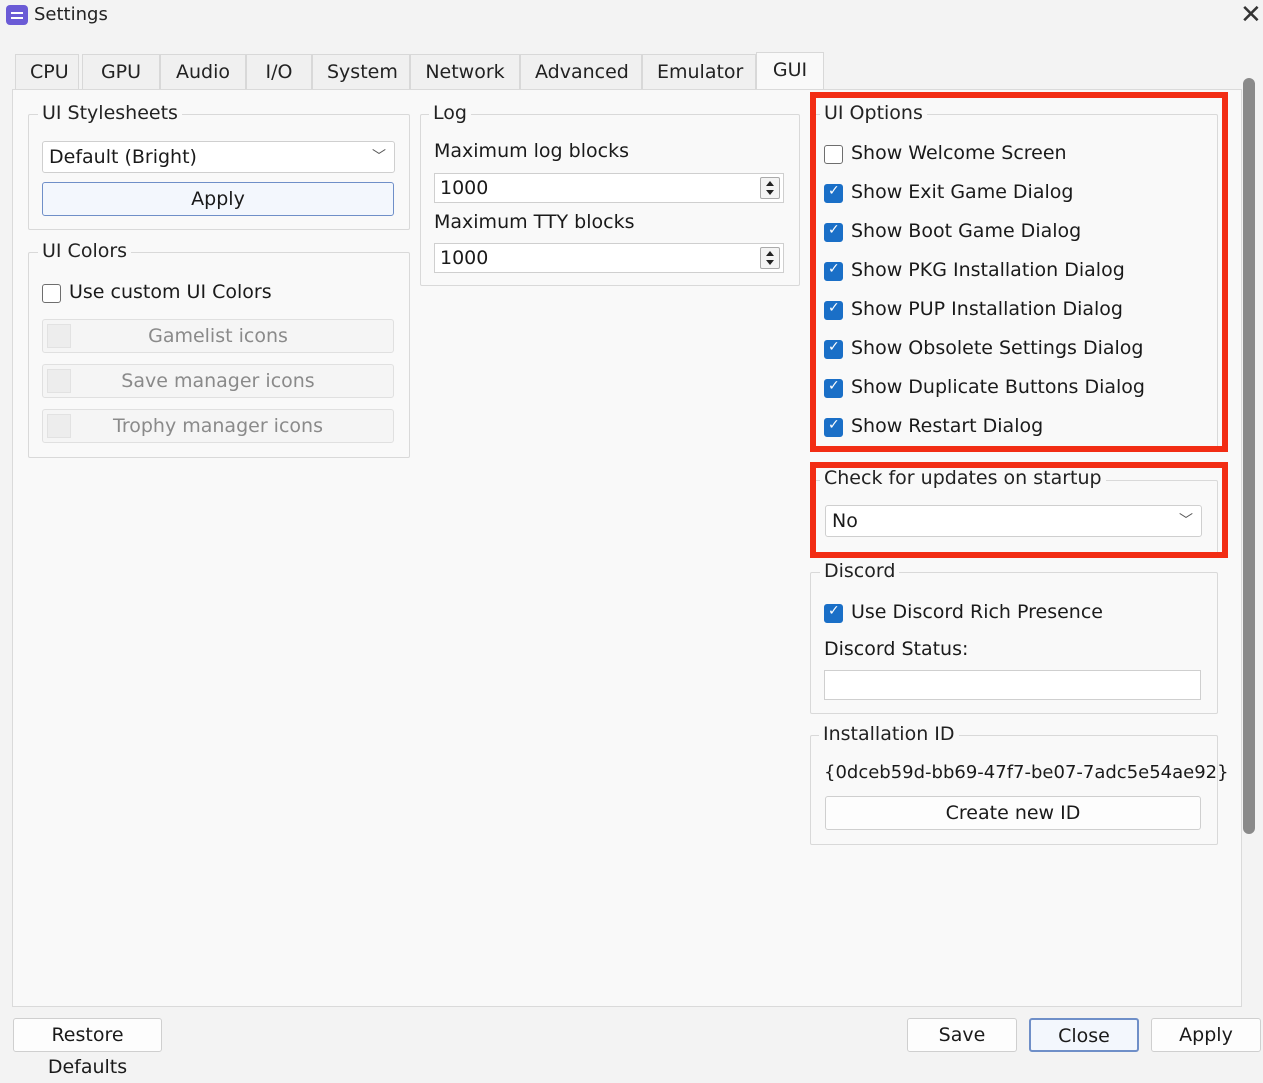  I want to click on max-tty-value: 1000, so click(464, 258).